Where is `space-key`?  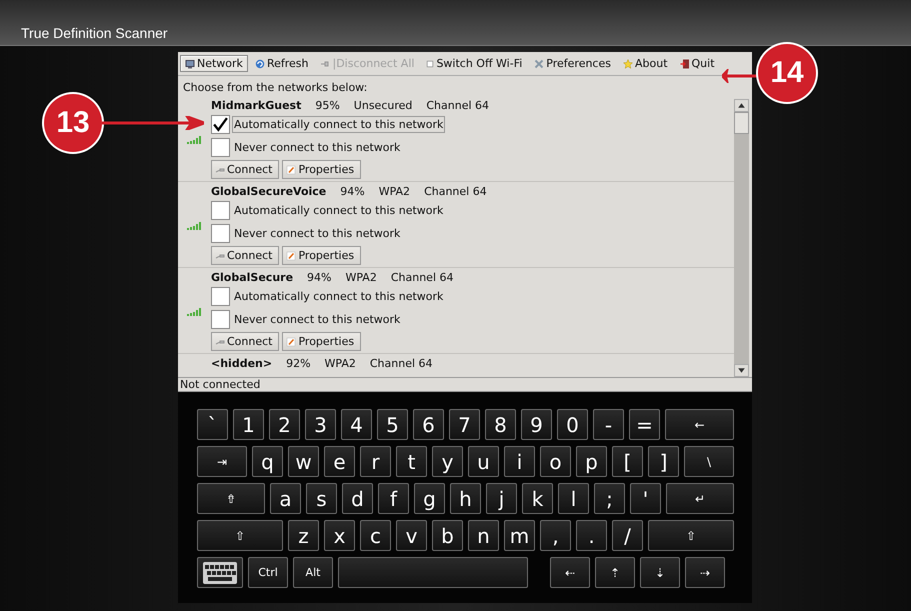 space-key is located at coordinates (433, 572).